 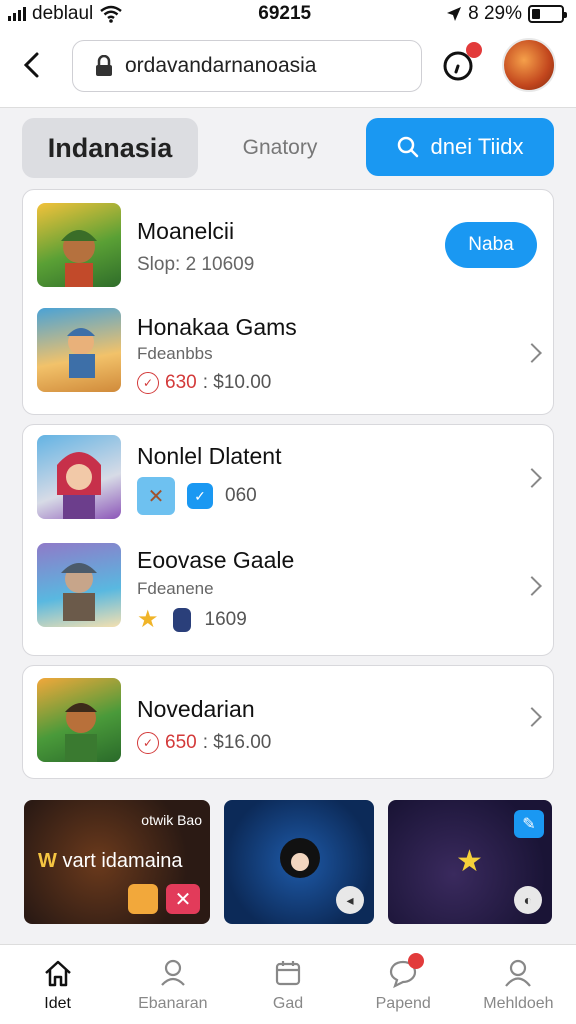 What do you see at coordinates (122, 861) in the screenshot?
I see `banner-title-text: vart idamaina` at bounding box center [122, 861].